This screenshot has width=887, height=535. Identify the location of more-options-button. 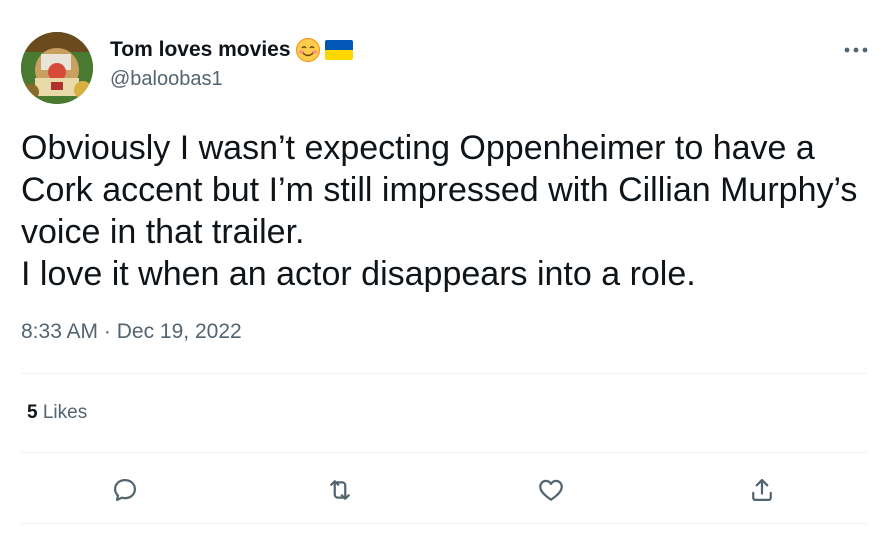
(856, 50).